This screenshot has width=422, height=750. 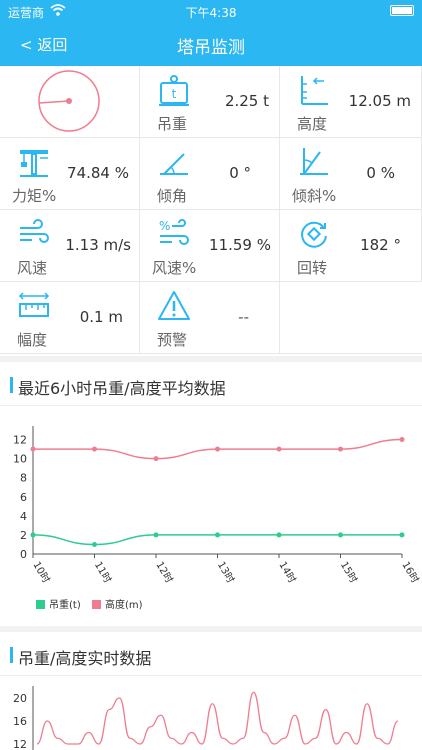 What do you see at coordinates (20, 459) in the screenshot?
I see `y-tick-label: 10` at bounding box center [20, 459].